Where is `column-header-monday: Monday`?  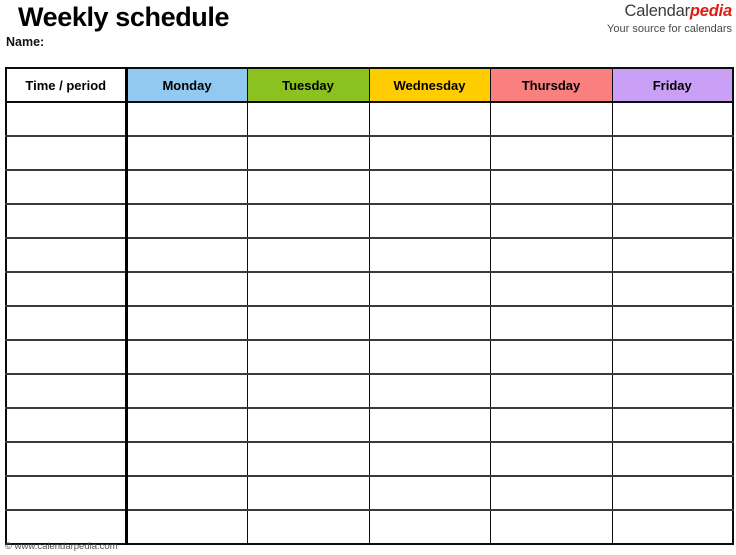
column-header-monday: Monday is located at coordinates (186, 85).